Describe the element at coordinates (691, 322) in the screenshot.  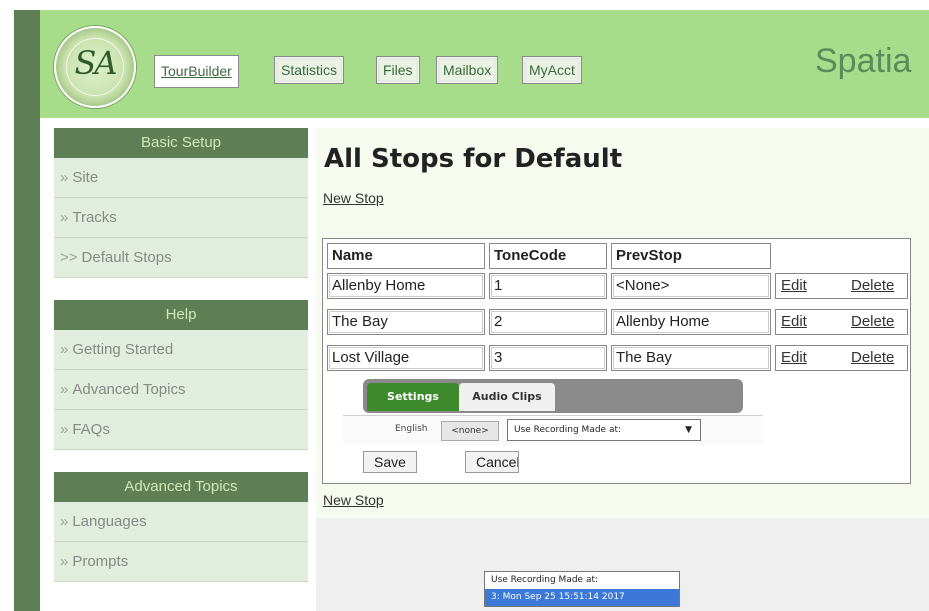
I see `table-cell-prevstop: Allenby Home` at that location.